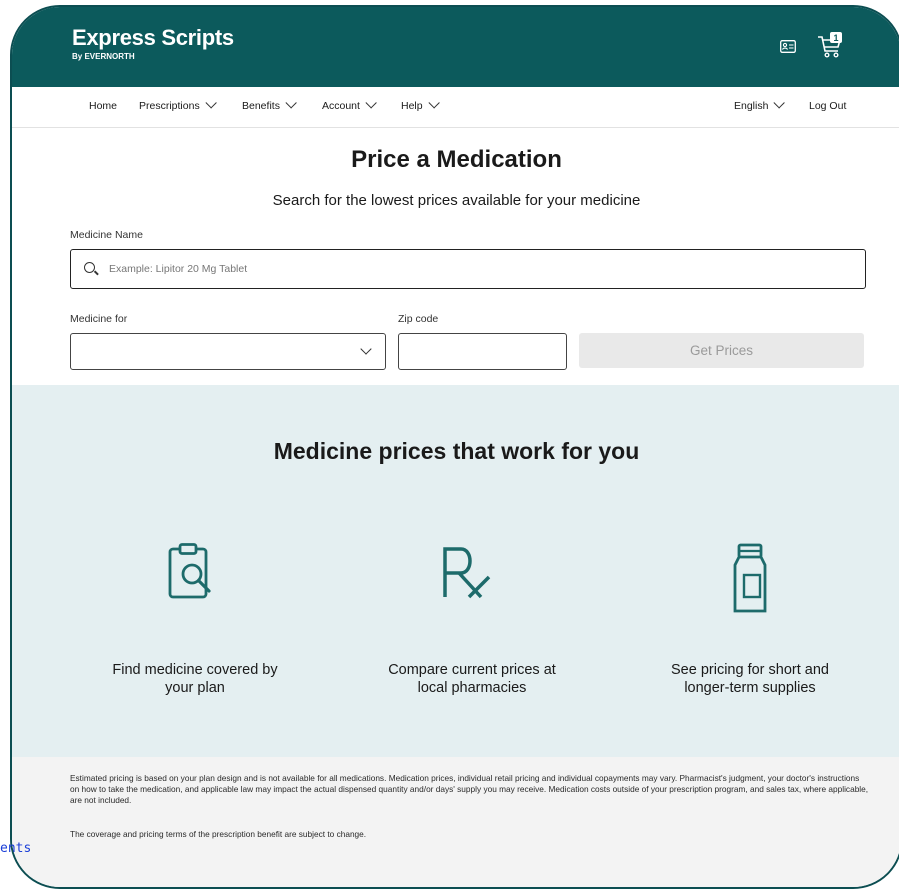 This screenshot has width=899, height=889. Describe the element at coordinates (349, 104) in the screenshot. I see `nav-account: Account` at that location.